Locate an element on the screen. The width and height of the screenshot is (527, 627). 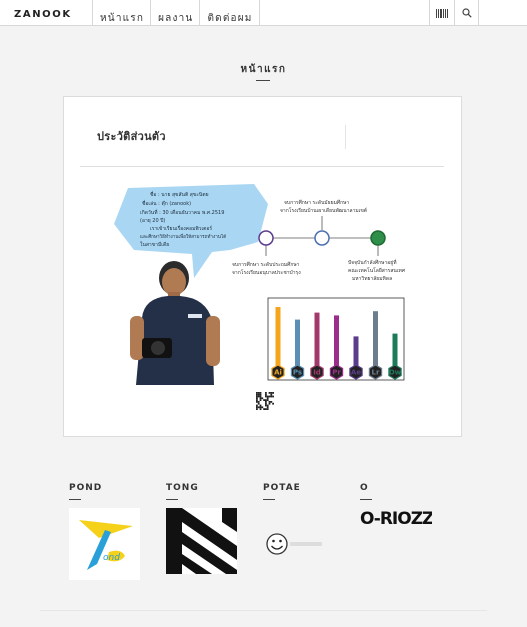
university-logo is located at coordinates (378, 238).